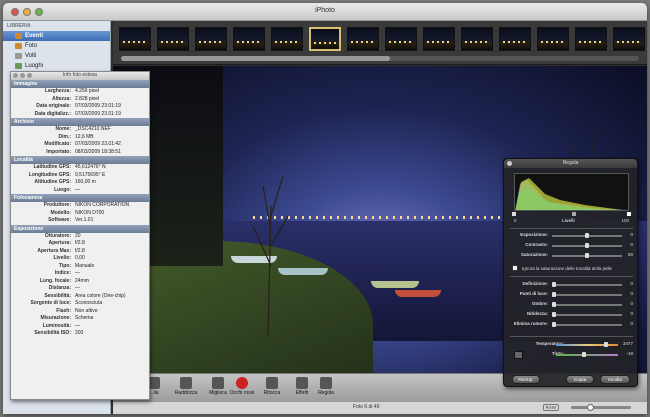  I want to click on sidebar-item-foto: Foto, so click(56, 46).